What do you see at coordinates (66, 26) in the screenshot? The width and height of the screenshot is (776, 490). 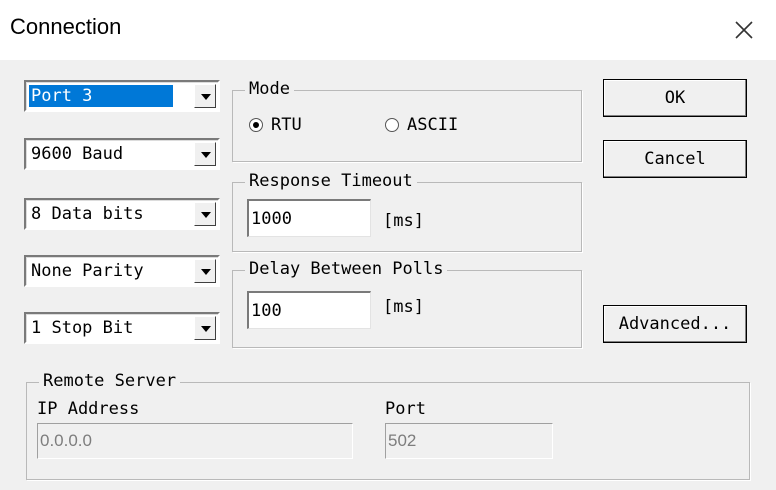 I see `window-title: Connection` at bounding box center [66, 26].